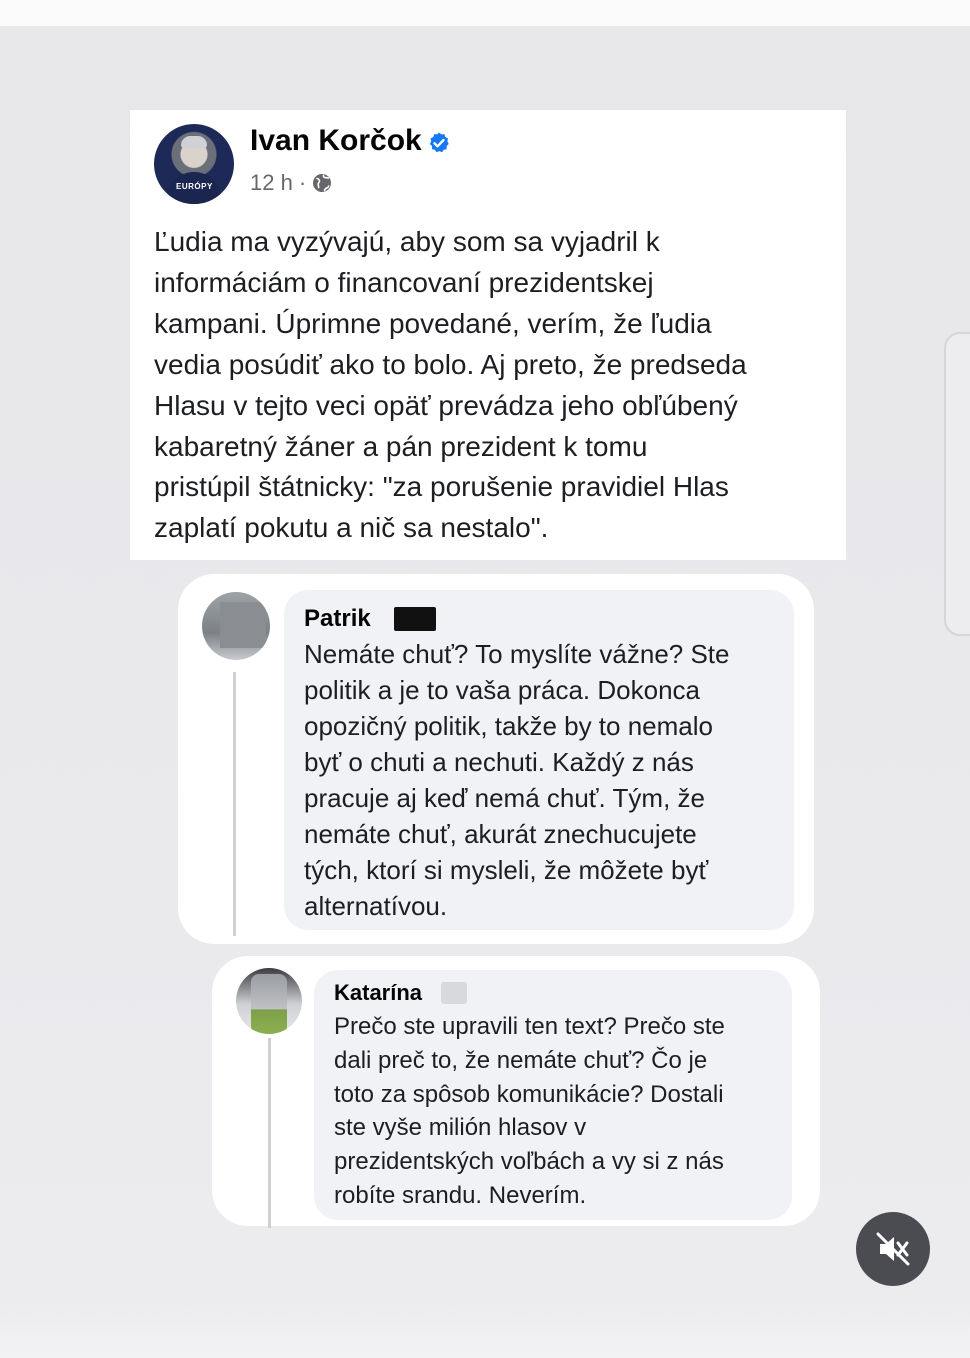 This screenshot has width=970, height=1358. Describe the element at coordinates (194, 186) in the screenshot. I see `avatar-badge-text: EURÓPY` at that location.